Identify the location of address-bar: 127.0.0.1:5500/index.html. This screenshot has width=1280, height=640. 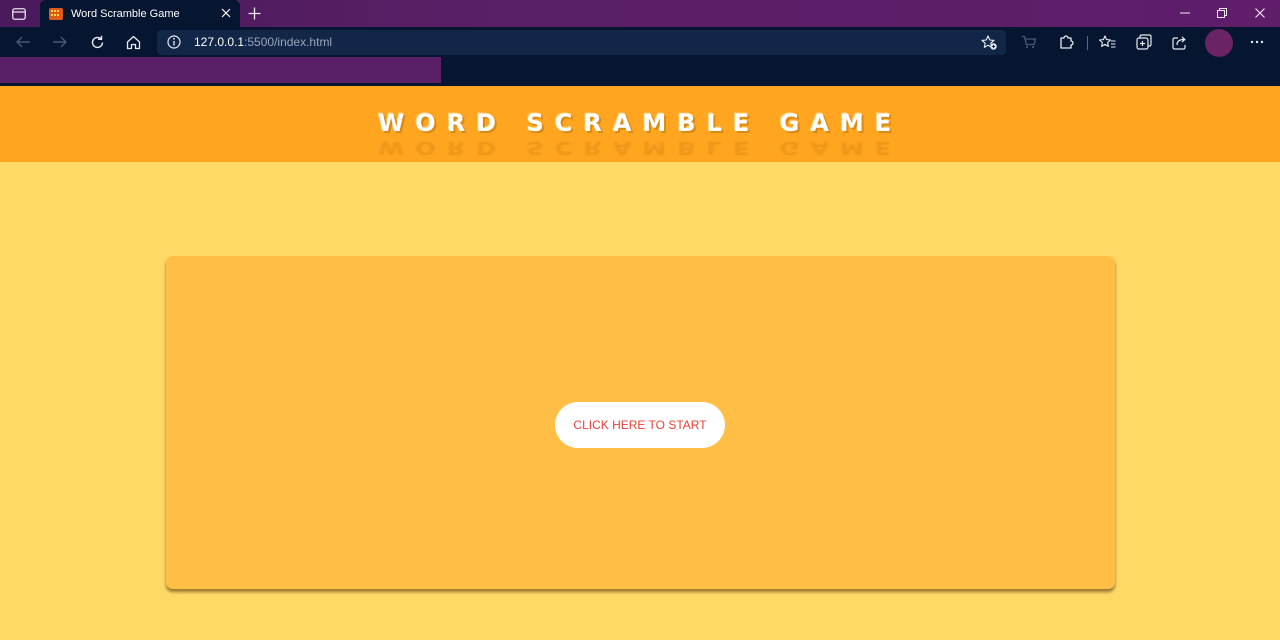
(581, 42).